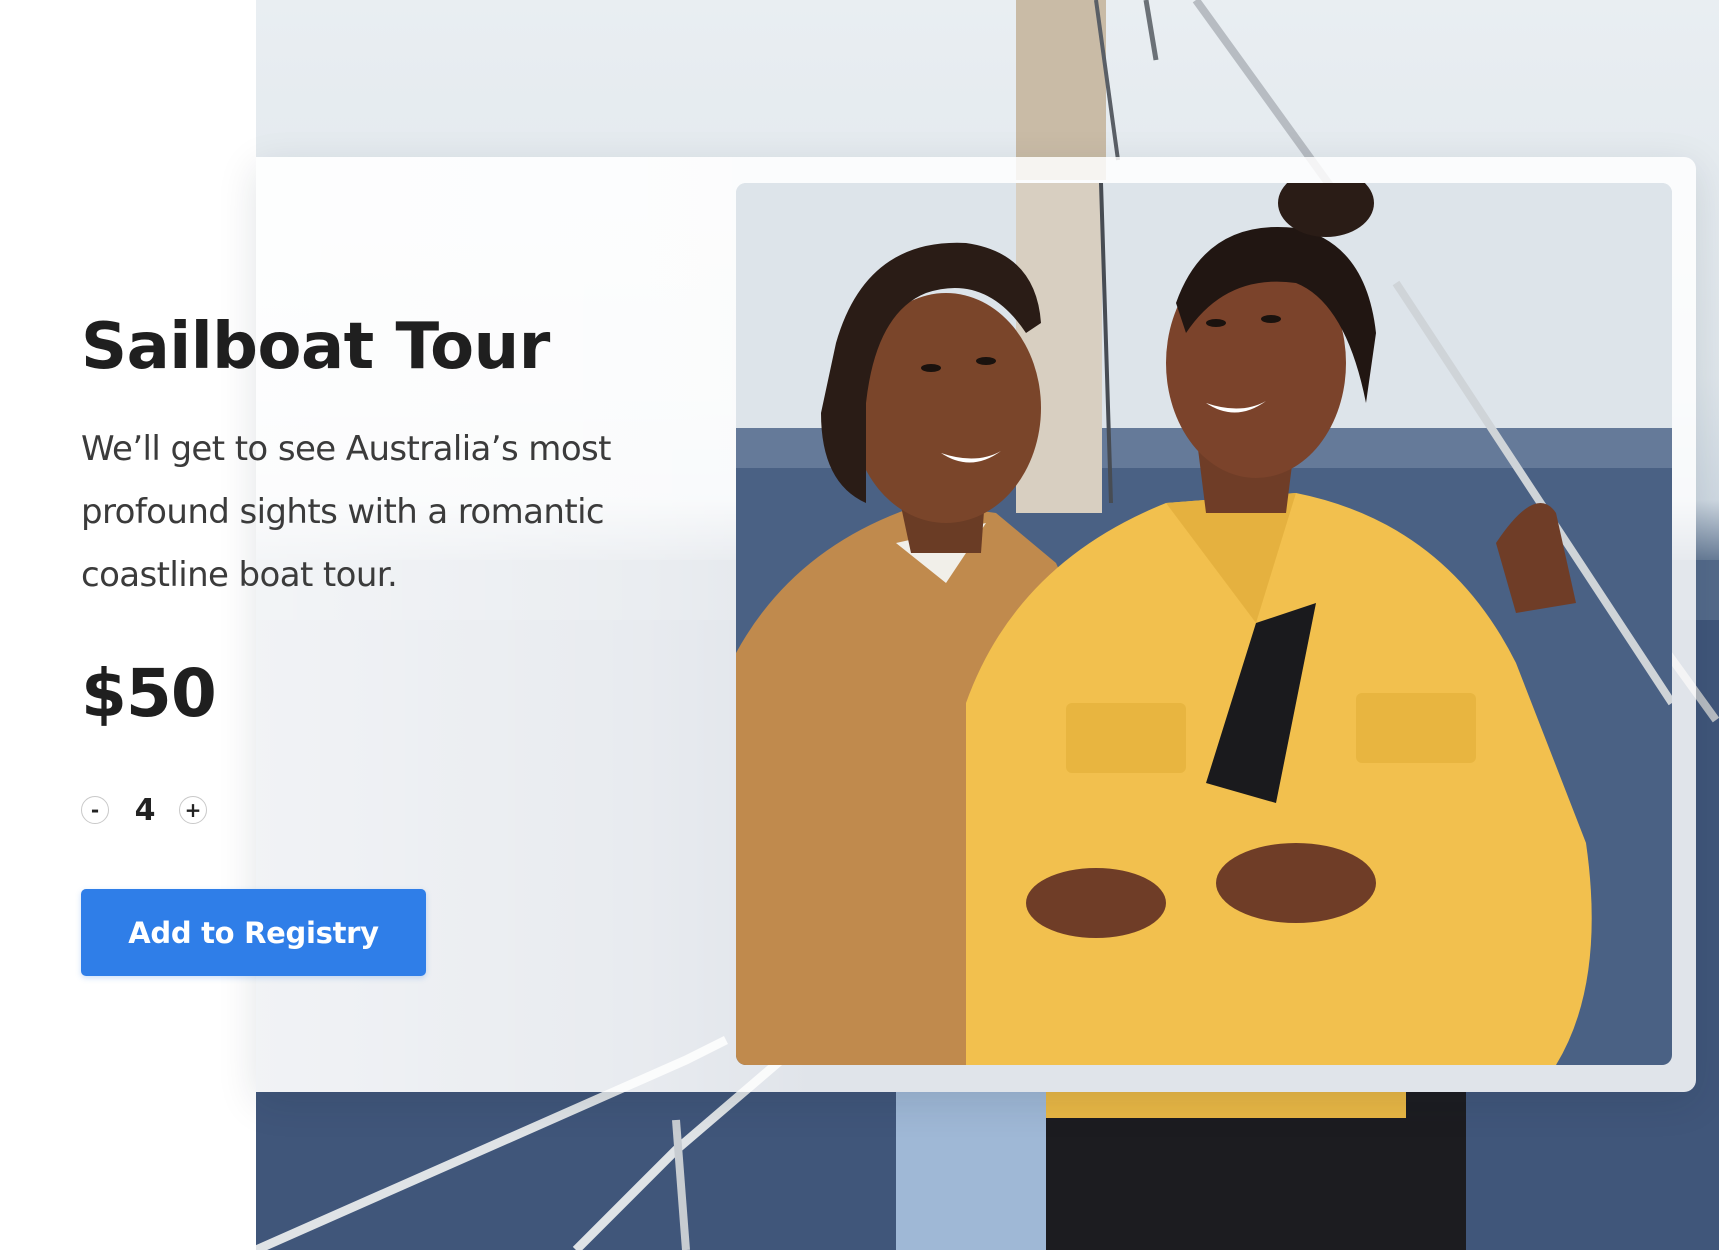 The image size is (1719, 1250). Describe the element at coordinates (193, 810) in the screenshot. I see `increment-button: +` at that location.